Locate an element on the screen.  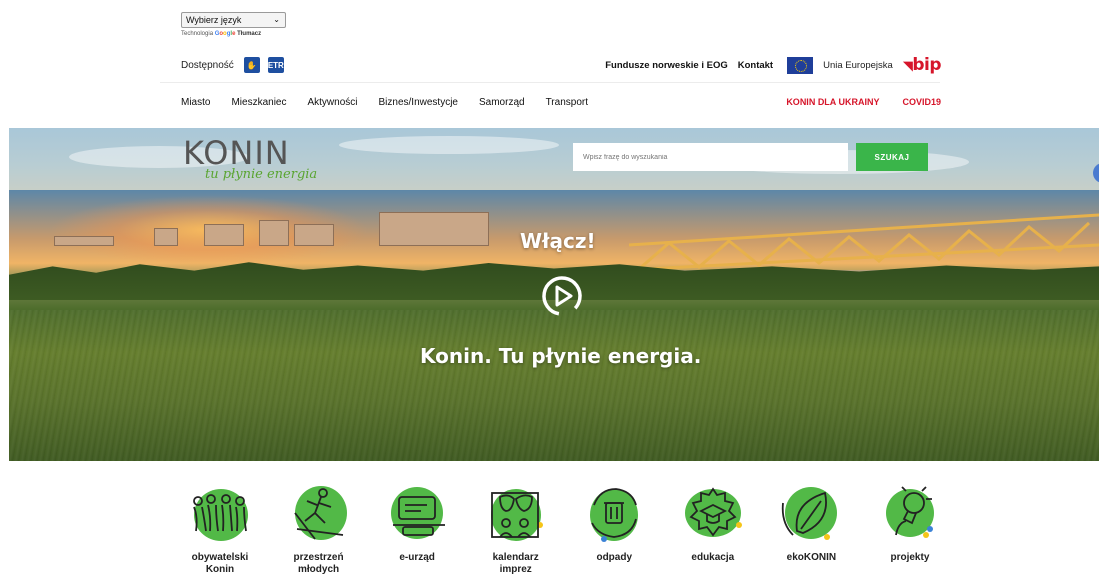
hero-title: Konin. Tu płynie energia. is located at coordinates (561, 356).